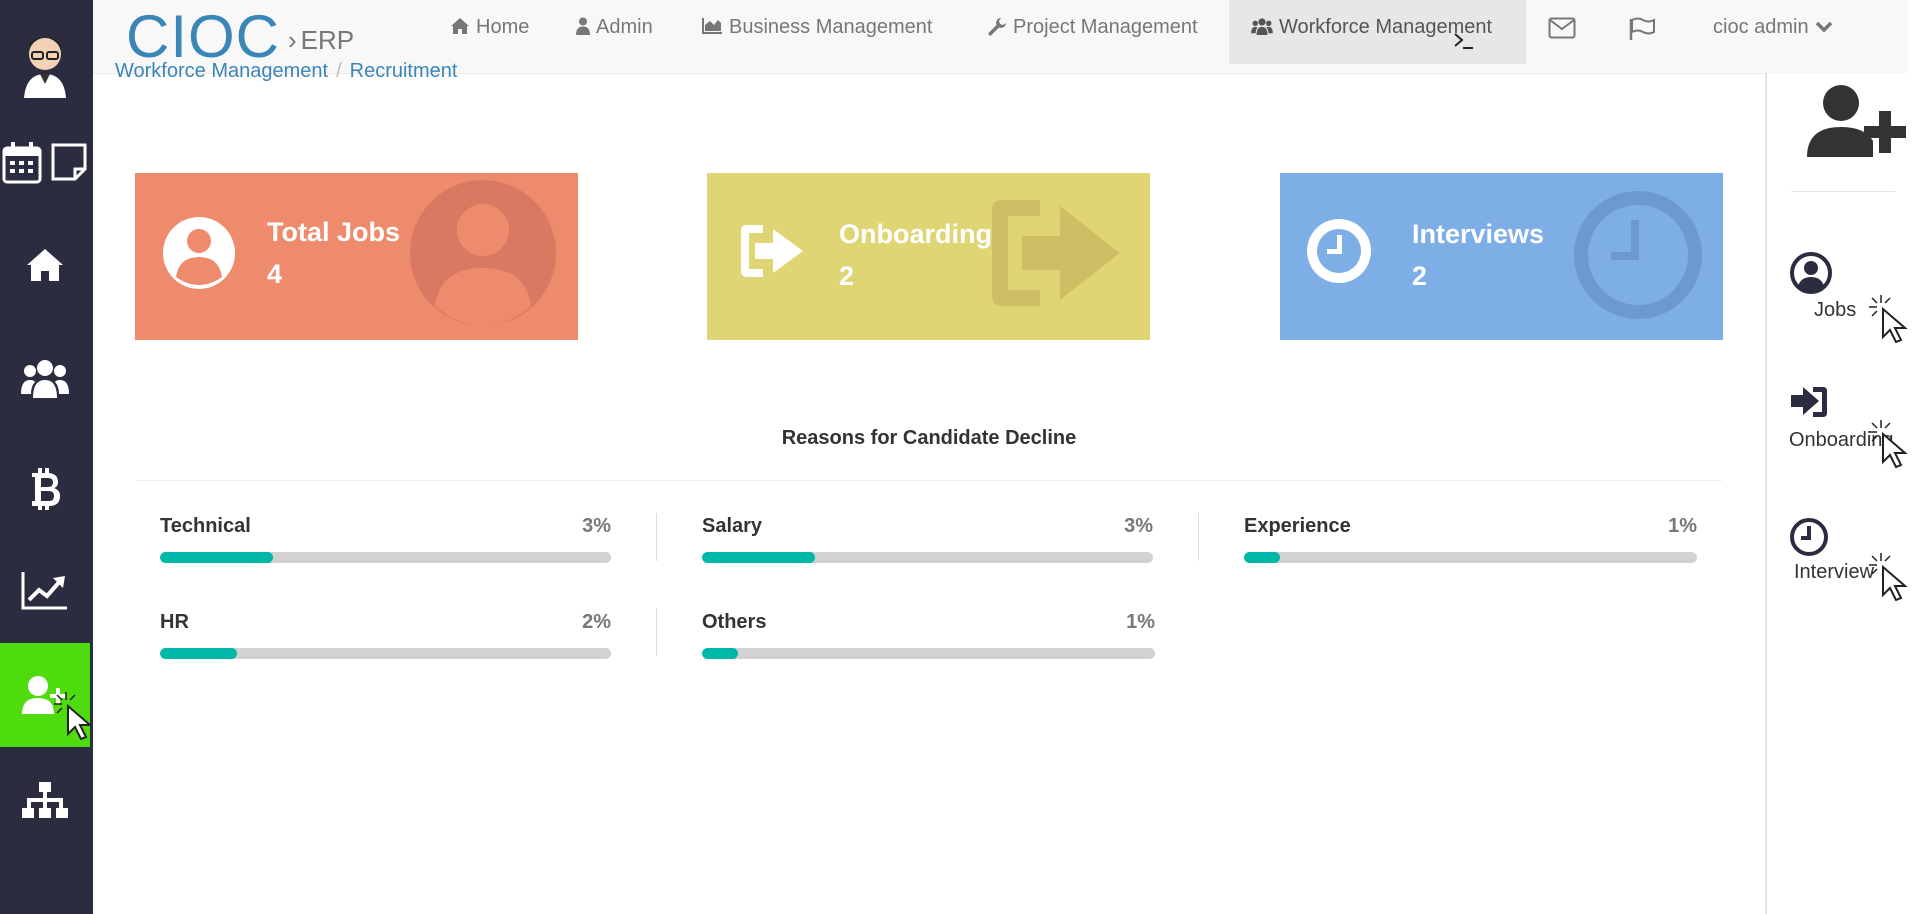 Image resolution: width=1932 pixels, height=914 pixels. Describe the element at coordinates (624, 27) in the screenshot. I see `nav-admin-label: Admin` at that location.